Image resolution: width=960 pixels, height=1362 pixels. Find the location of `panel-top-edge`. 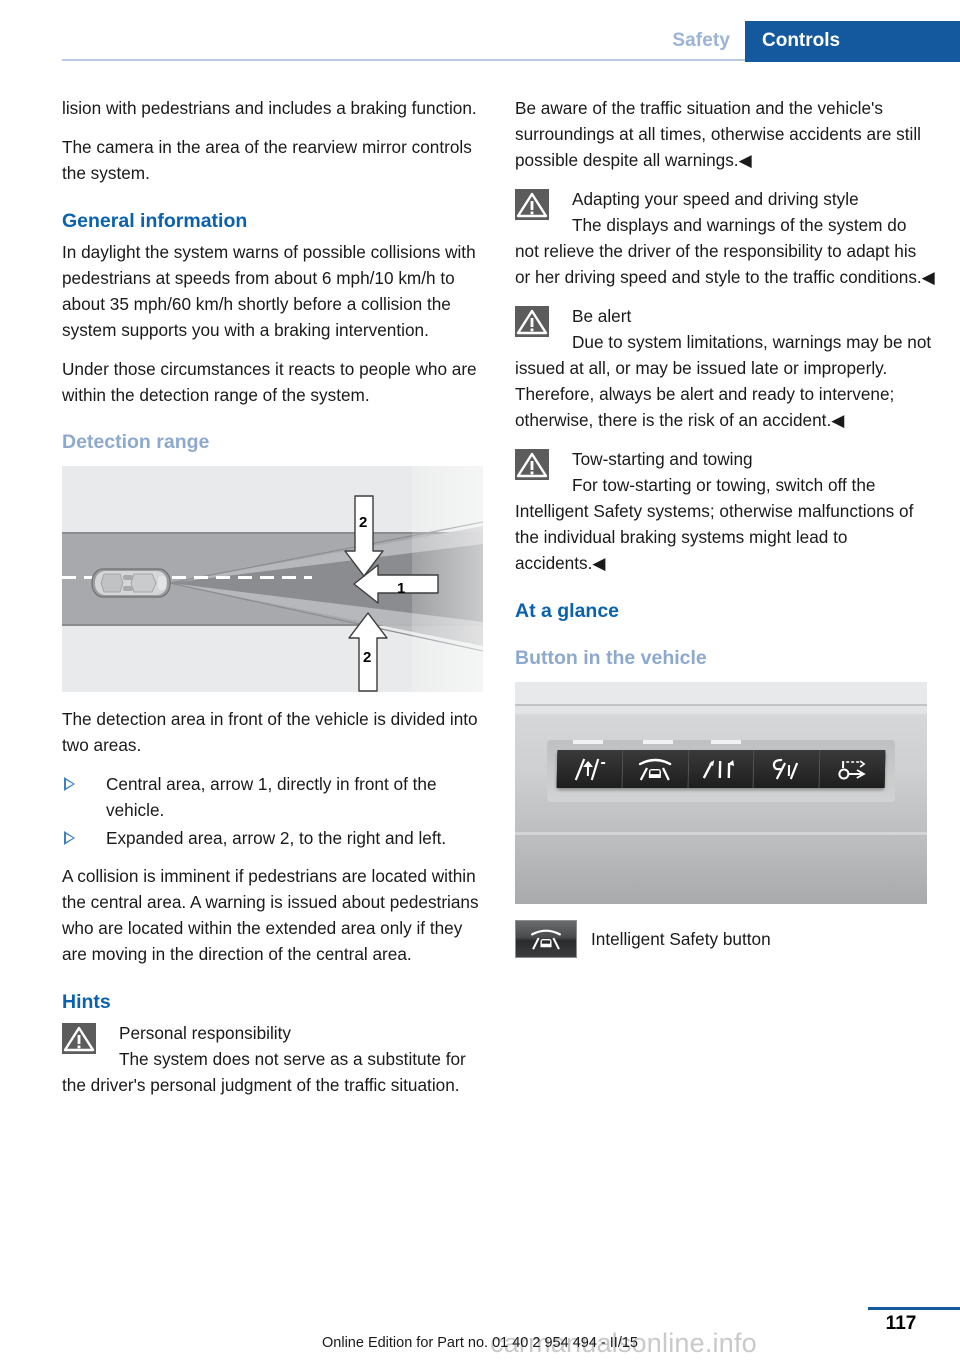

panel-top-edge is located at coordinates (721, 693).